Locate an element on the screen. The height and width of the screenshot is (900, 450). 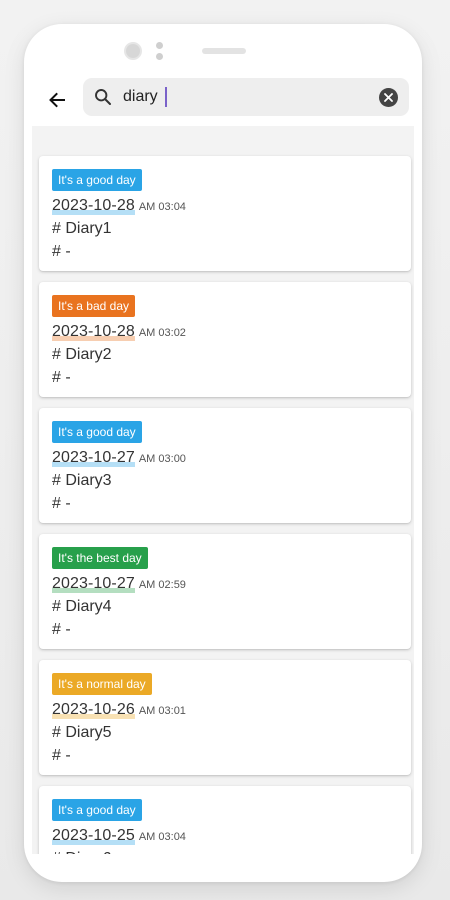
phone-speaker is located at coordinates (224, 51).